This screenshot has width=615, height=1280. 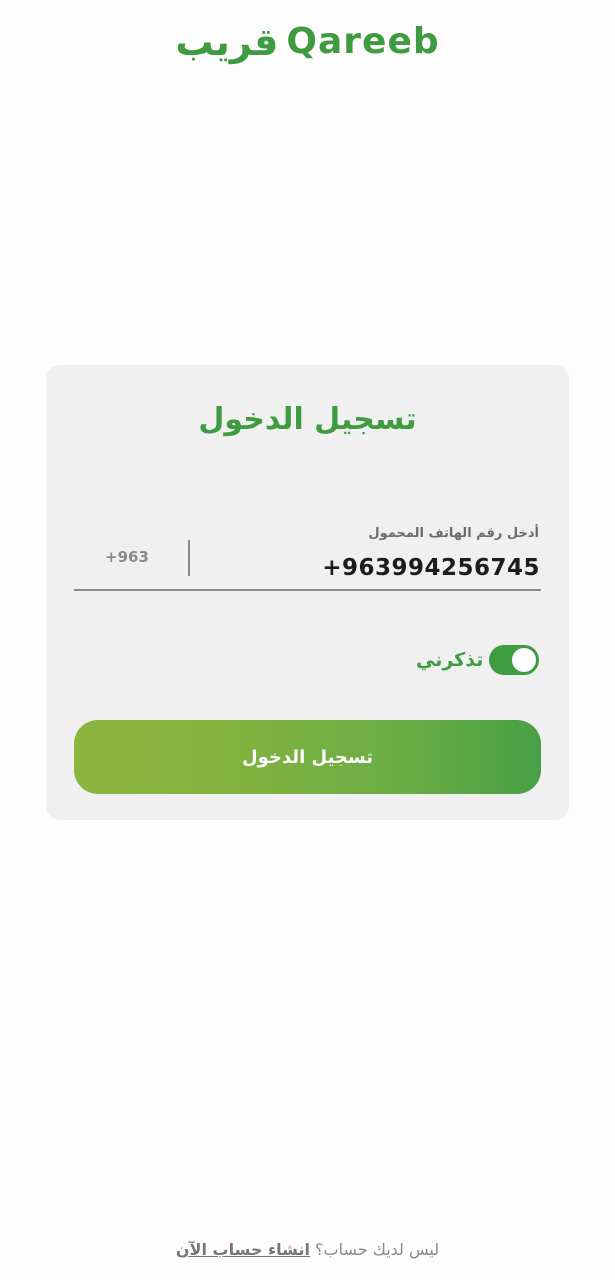 I want to click on signup-question: ليس لديك حساب؟, so click(x=377, y=1249).